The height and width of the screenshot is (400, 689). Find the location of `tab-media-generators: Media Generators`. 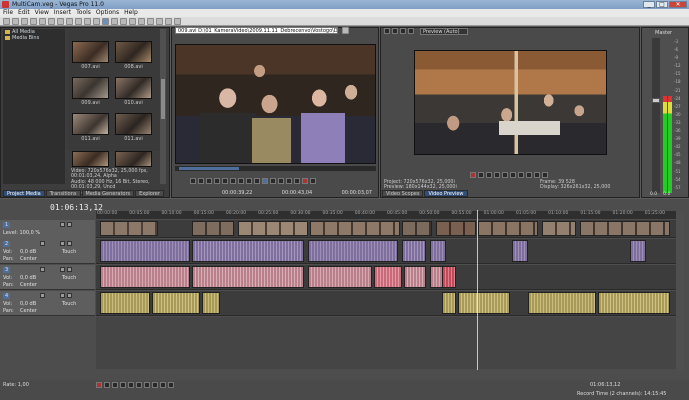

tab-media-generators: Media Generators is located at coordinates (108, 193).